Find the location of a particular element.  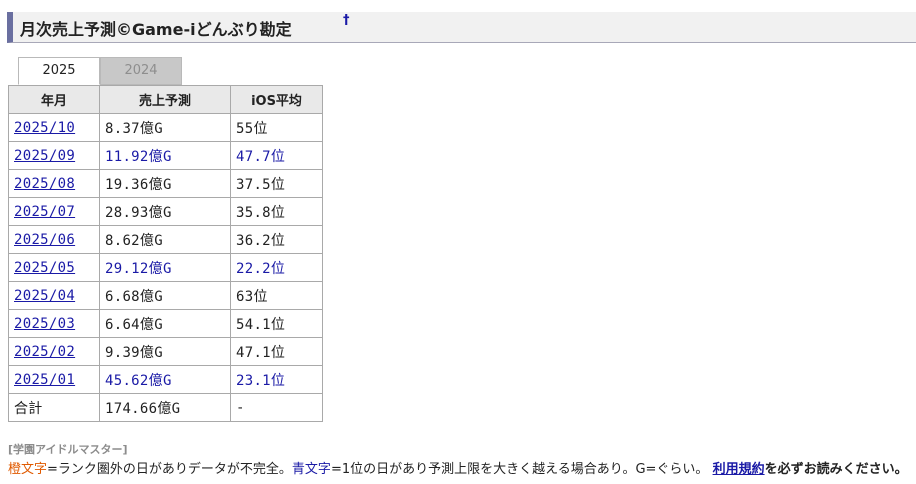

sales-forecast-cell: 11.92億G is located at coordinates (165, 155).